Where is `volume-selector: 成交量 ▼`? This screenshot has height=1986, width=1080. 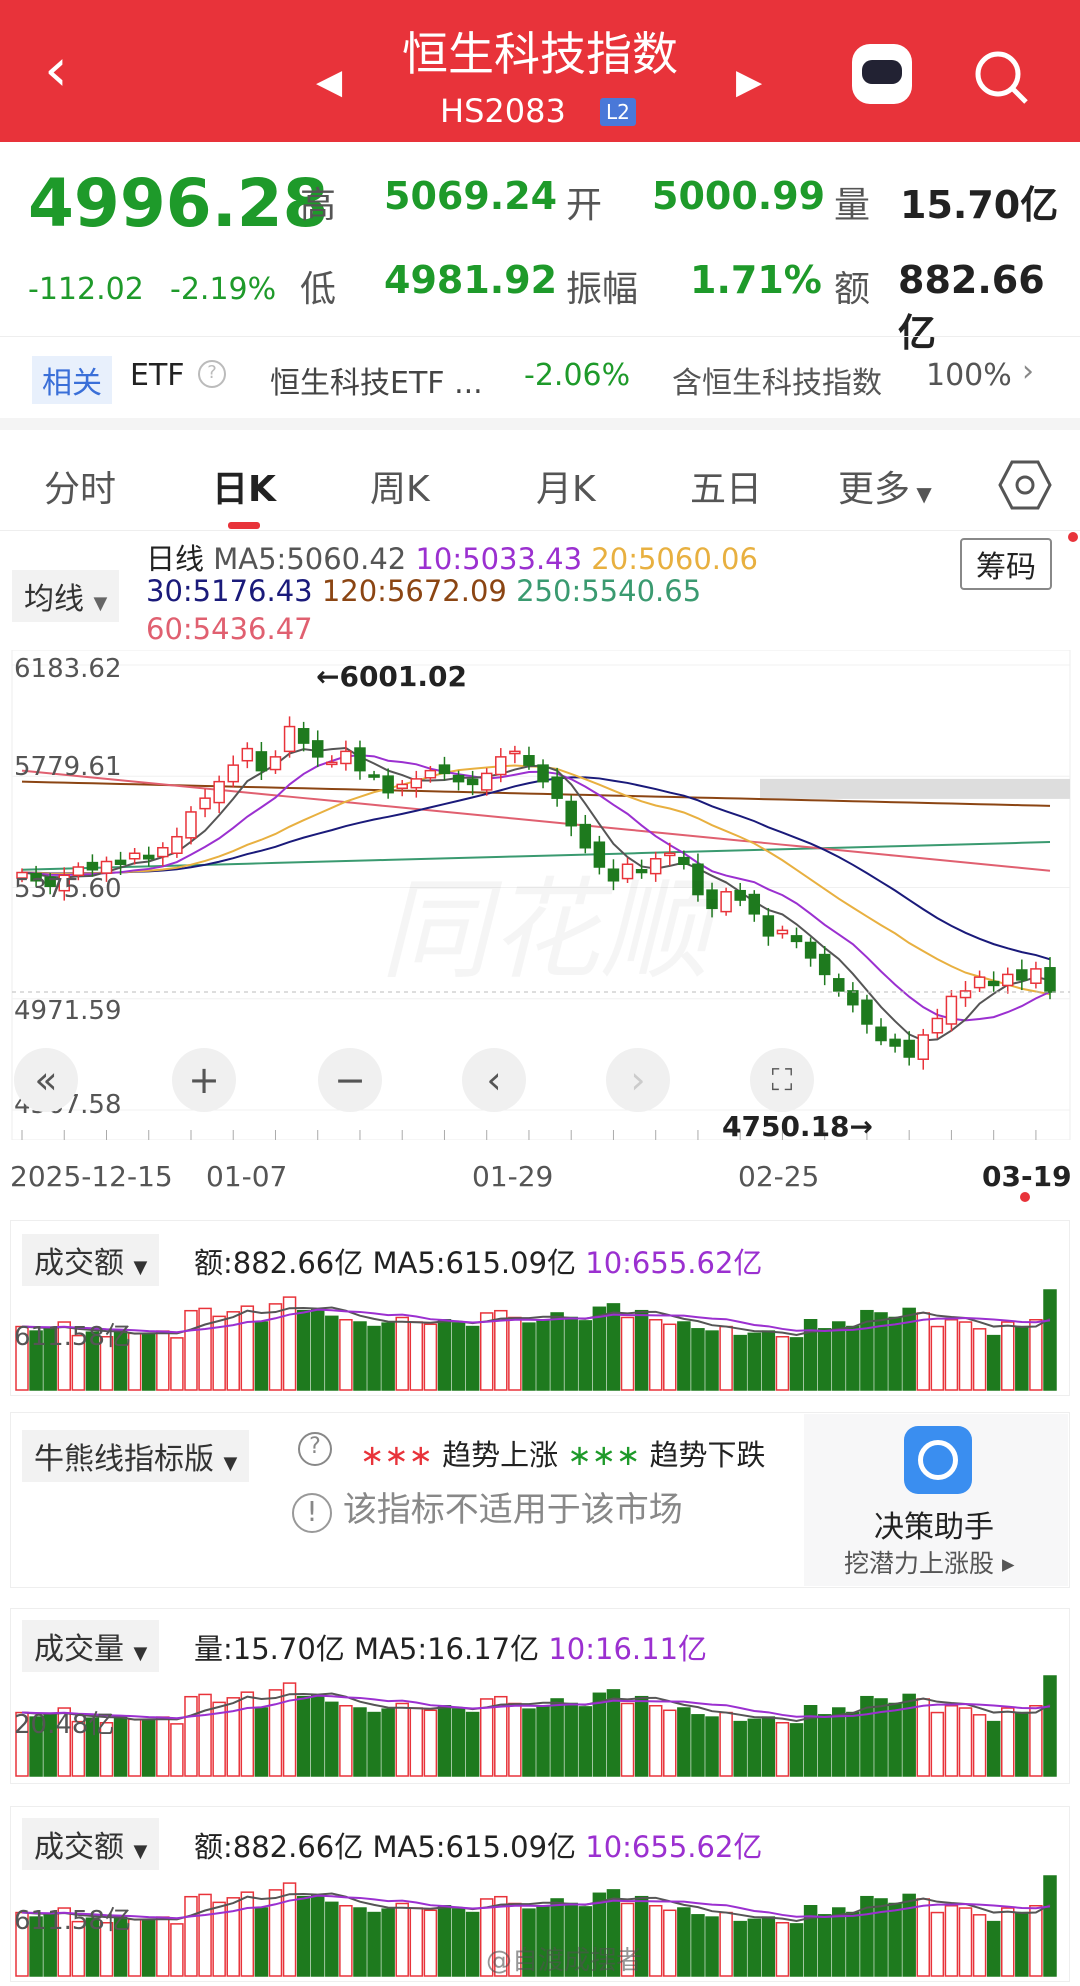 volume-selector: 成交量 ▼ is located at coordinates (91, 1646).